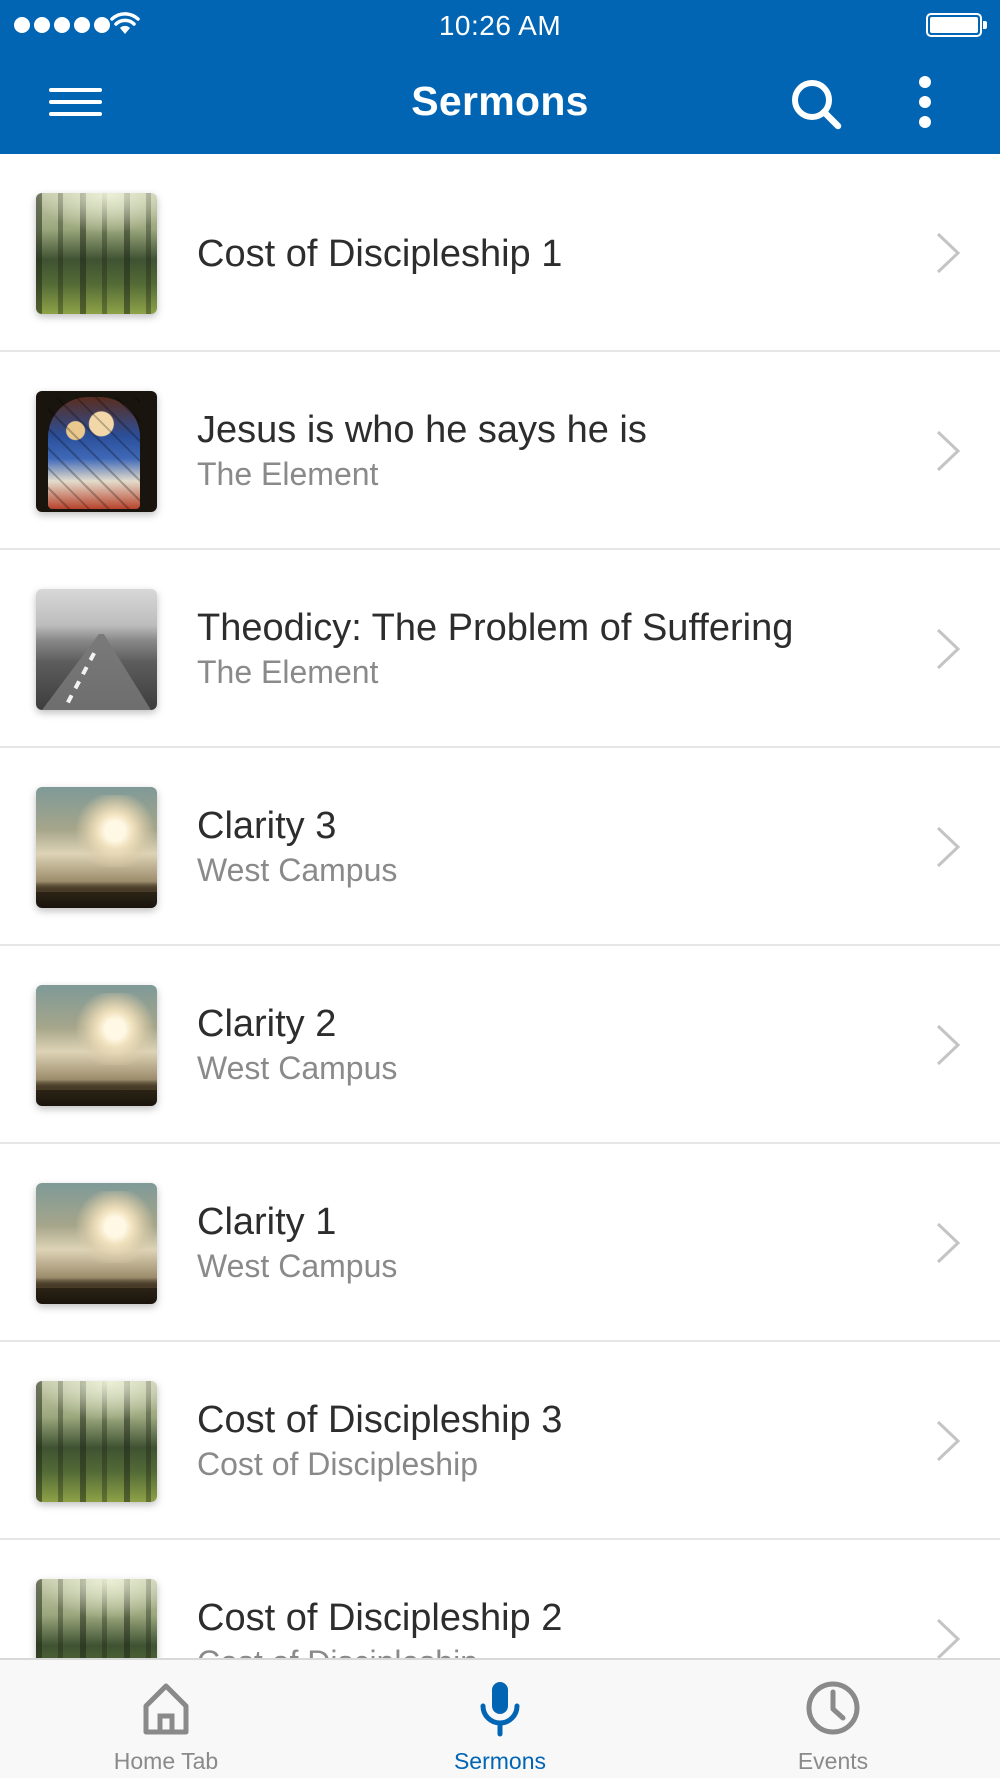 The image size is (1000, 1778). Describe the element at coordinates (833, 1761) in the screenshot. I see `tab-label: Events` at that location.